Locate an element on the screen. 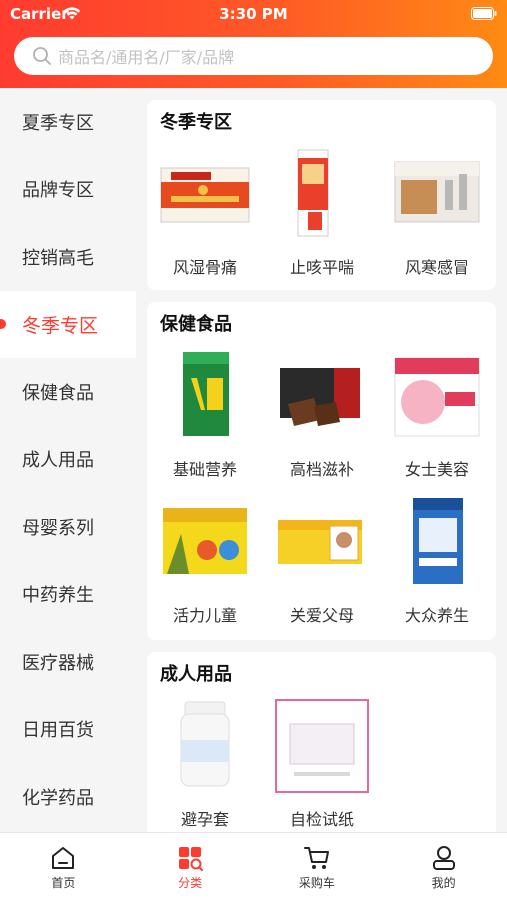 The height and width of the screenshot is (900, 507). tab-label: 我的 is located at coordinates (443, 883).